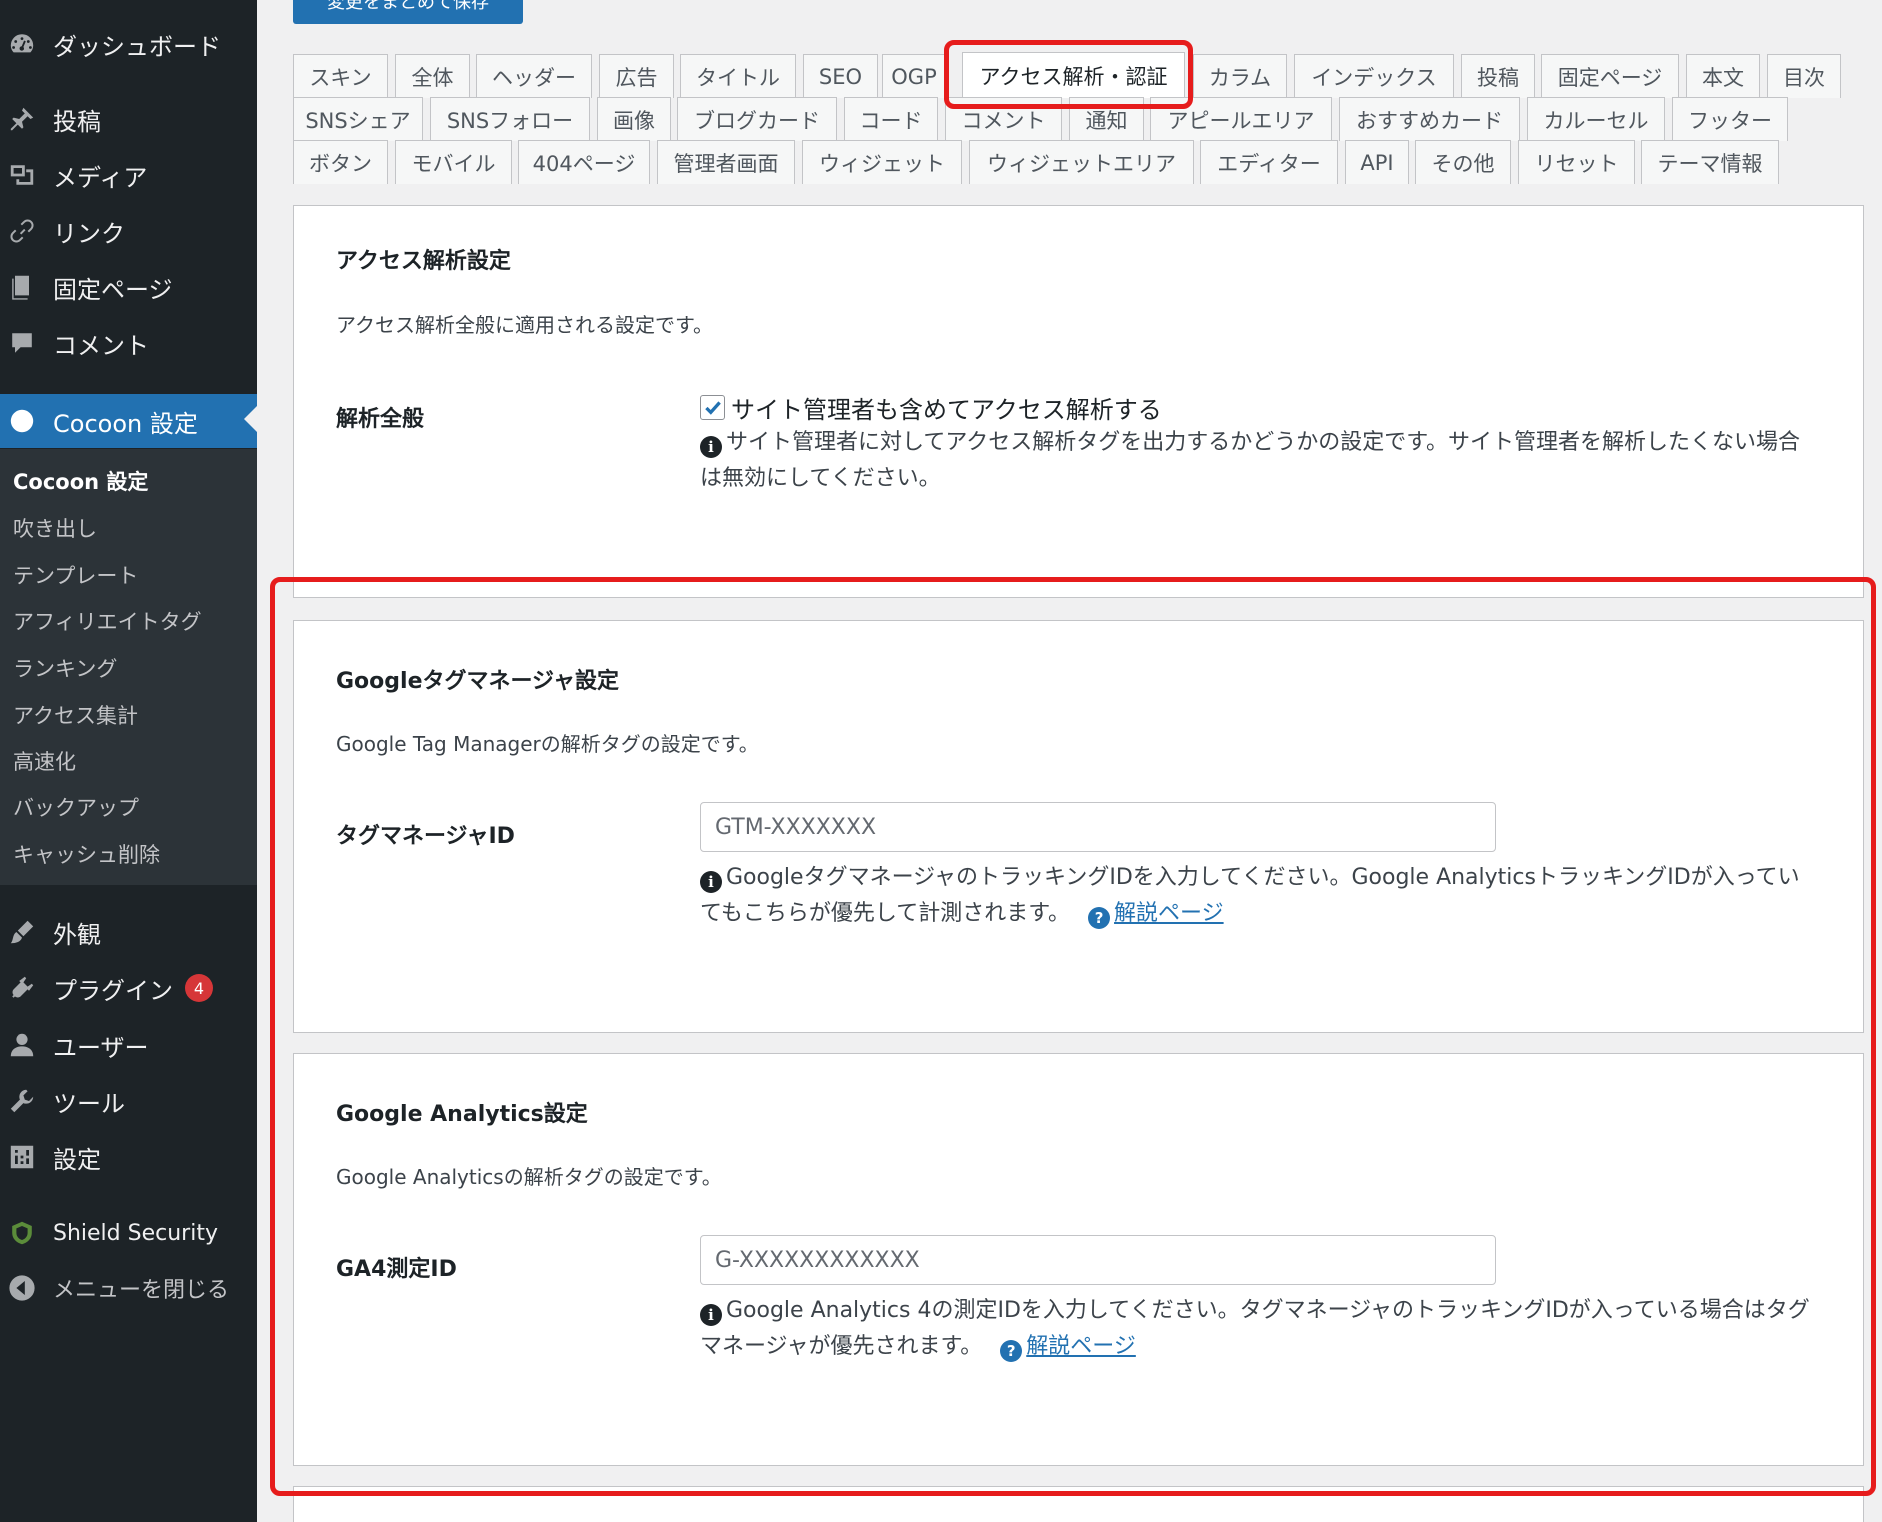 The height and width of the screenshot is (1522, 1882). Describe the element at coordinates (89, 233) in the screenshot. I see `sidebar-item-label: リンク` at that location.